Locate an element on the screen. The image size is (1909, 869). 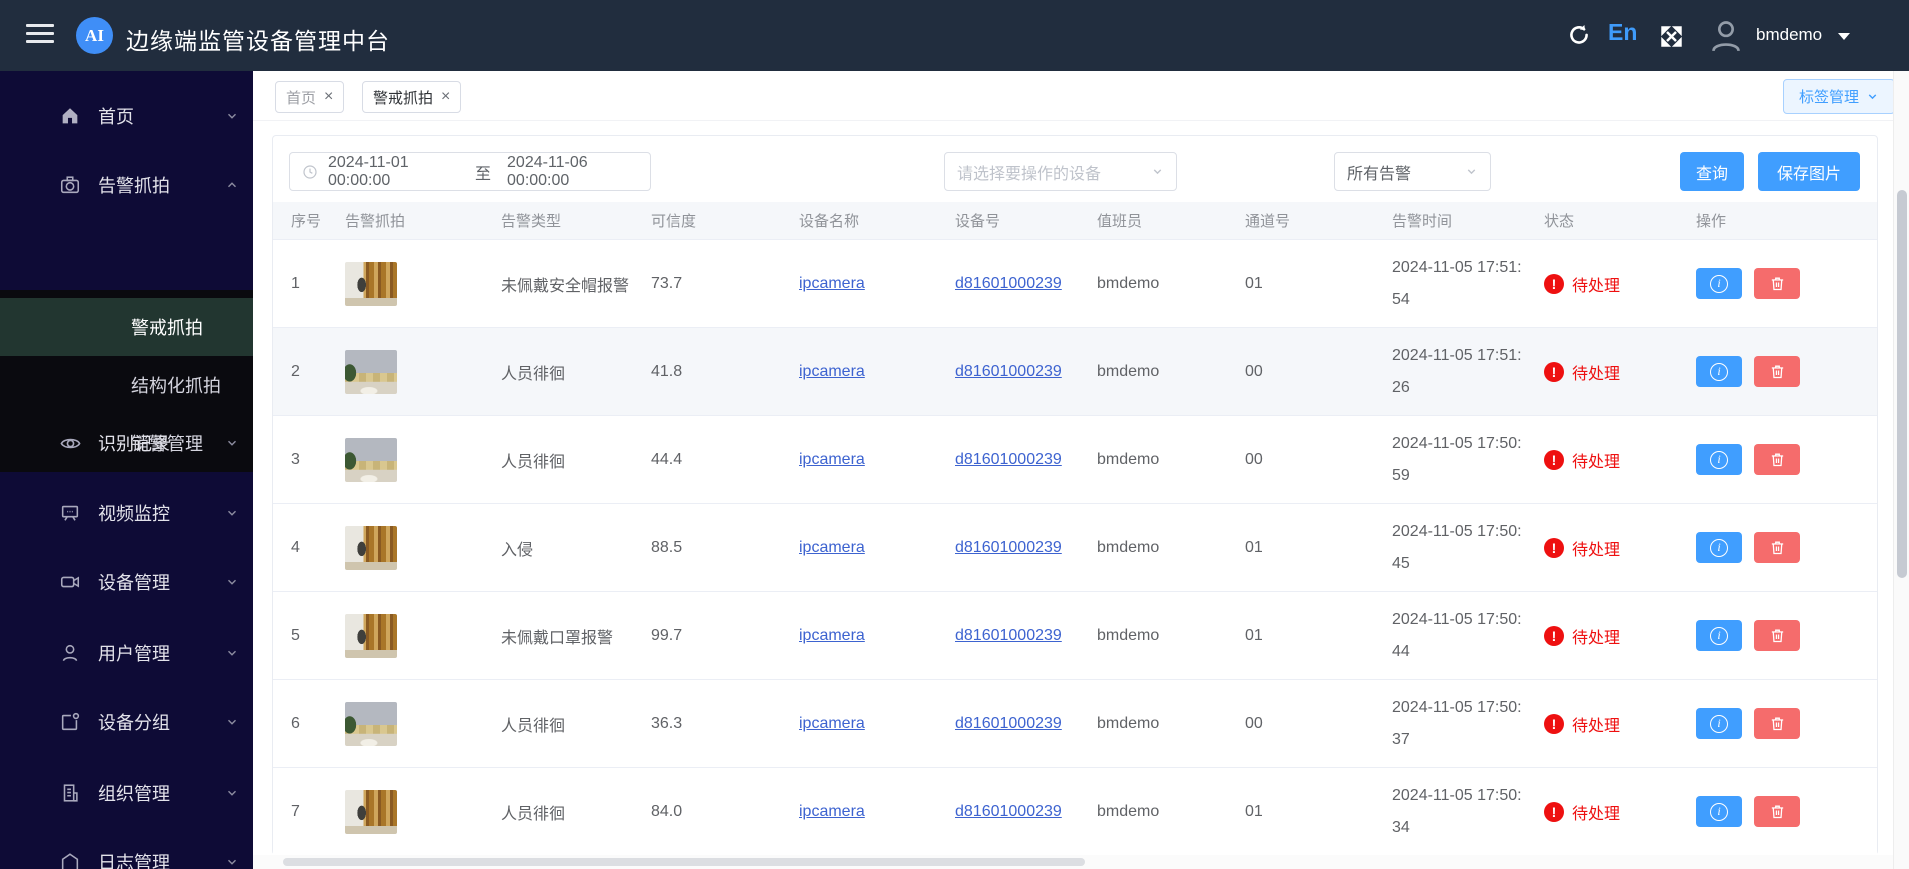
language-toggle: En is located at coordinates (1622, 32).